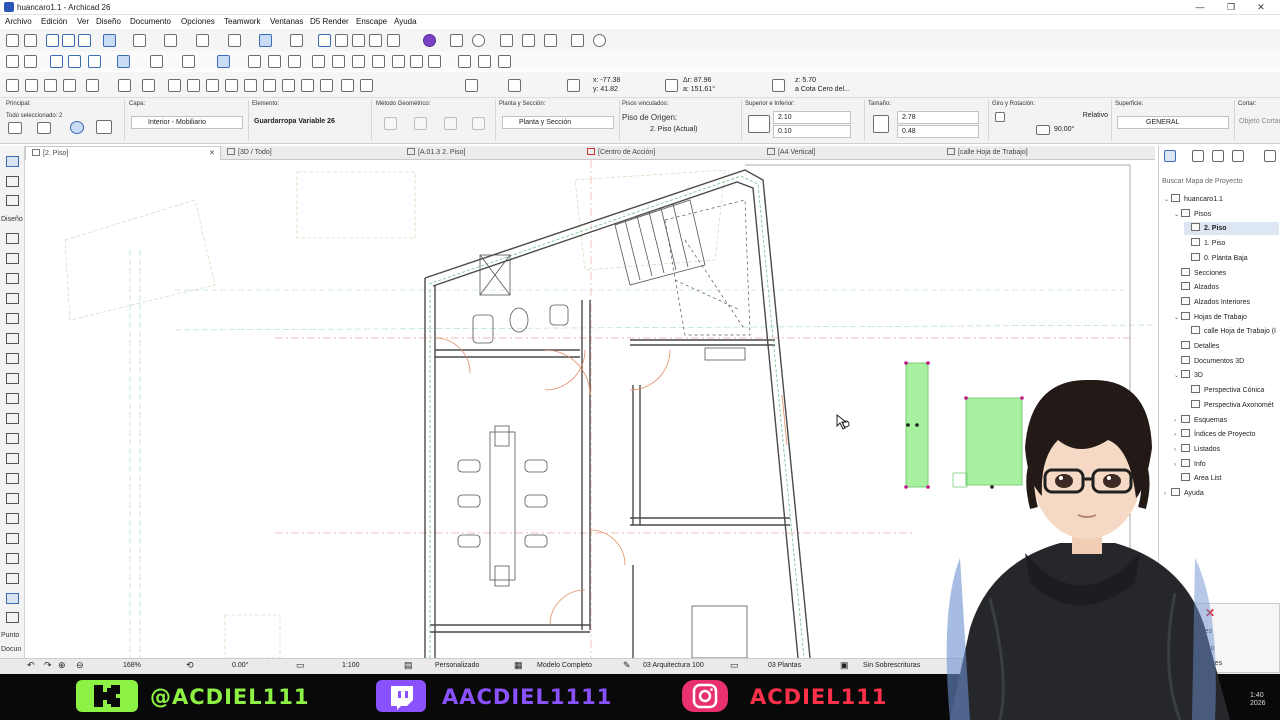 The width and height of the screenshot is (1280, 722). I want to click on layer-selector: Interior - Mobiliario, so click(187, 122).